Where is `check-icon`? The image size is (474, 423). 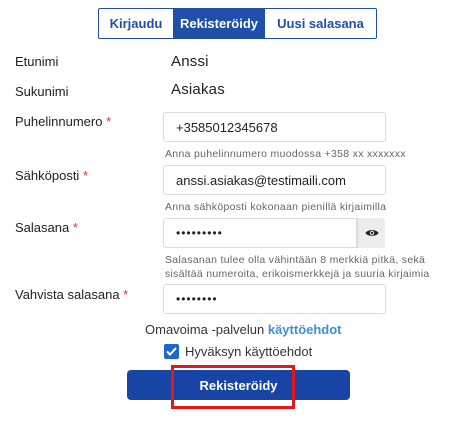 check-icon is located at coordinates (171, 351).